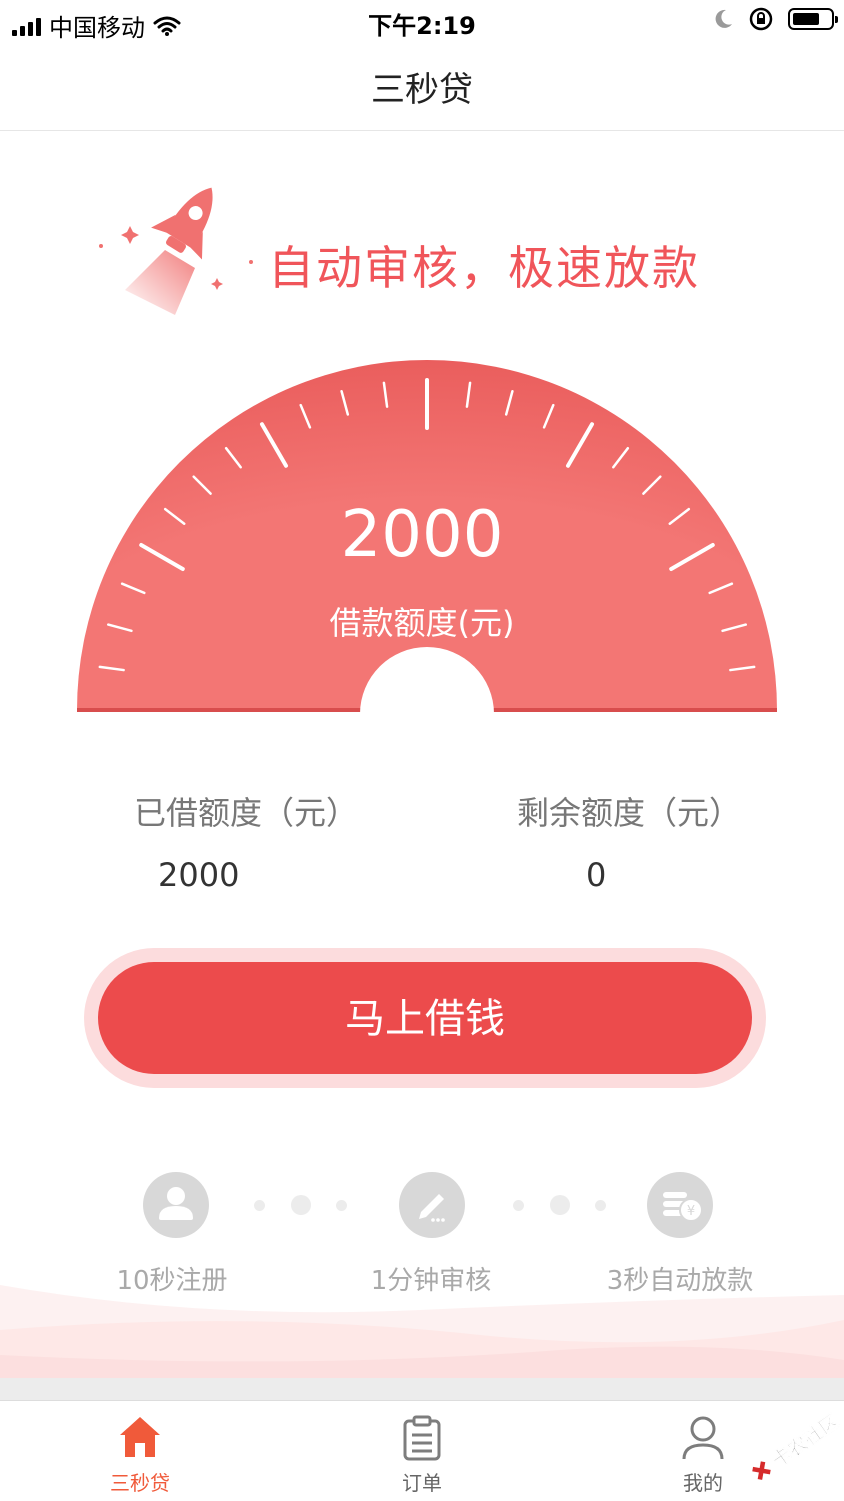  I want to click on rotation-lock-icon, so click(761, 19).